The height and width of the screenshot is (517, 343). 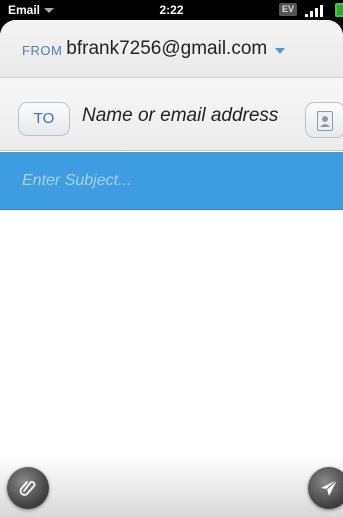 I want to click on from-label: FROM, so click(x=42, y=50).